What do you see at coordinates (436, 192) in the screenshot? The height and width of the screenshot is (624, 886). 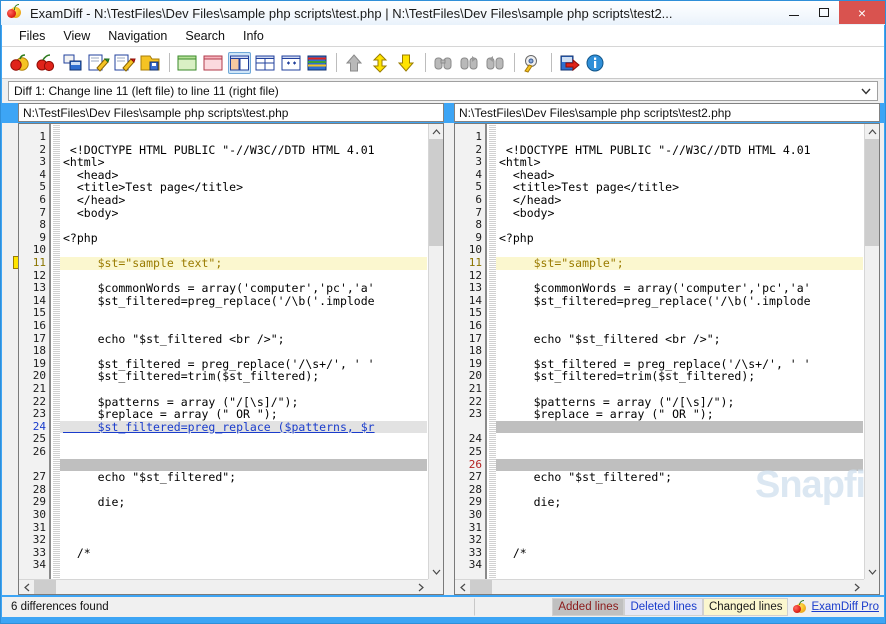 I see `left-scroll-thumb` at bounding box center [436, 192].